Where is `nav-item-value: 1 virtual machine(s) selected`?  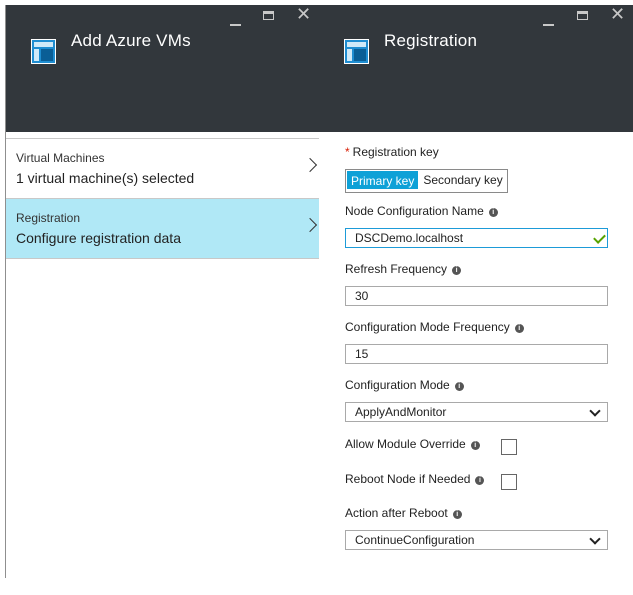
nav-item-value: 1 virtual machine(s) selected is located at coordinates (105, 178).